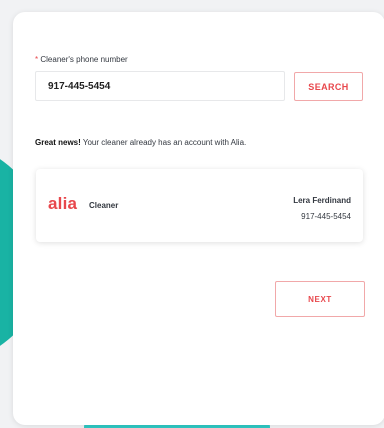 The image size is (384, 428). Describe the element at coordinates (104, 205) in the screenshot. I see `account-role: Cleaner` at that location.